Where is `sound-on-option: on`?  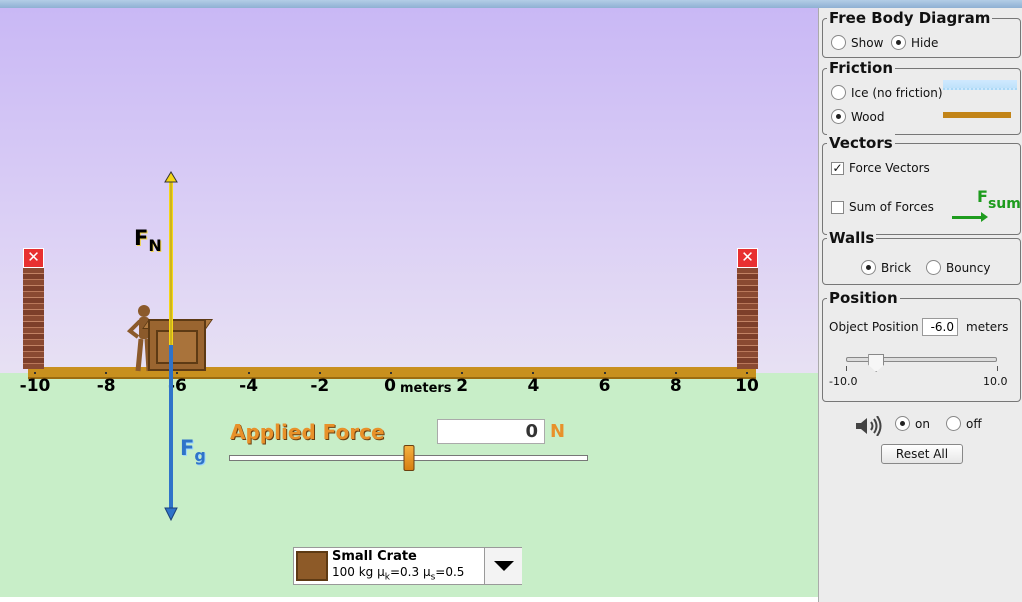
sound-on-option: on is located at coordinates (912, 423).